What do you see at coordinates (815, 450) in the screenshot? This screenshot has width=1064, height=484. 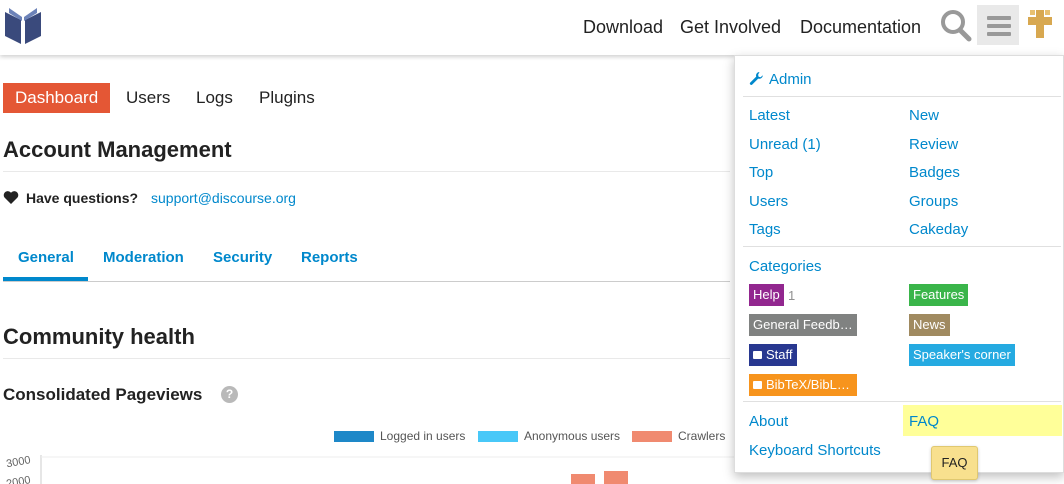 I see `menu-keyboard-shortcuts: Keyboard Shortcuts` at bounding box center [815, 450].